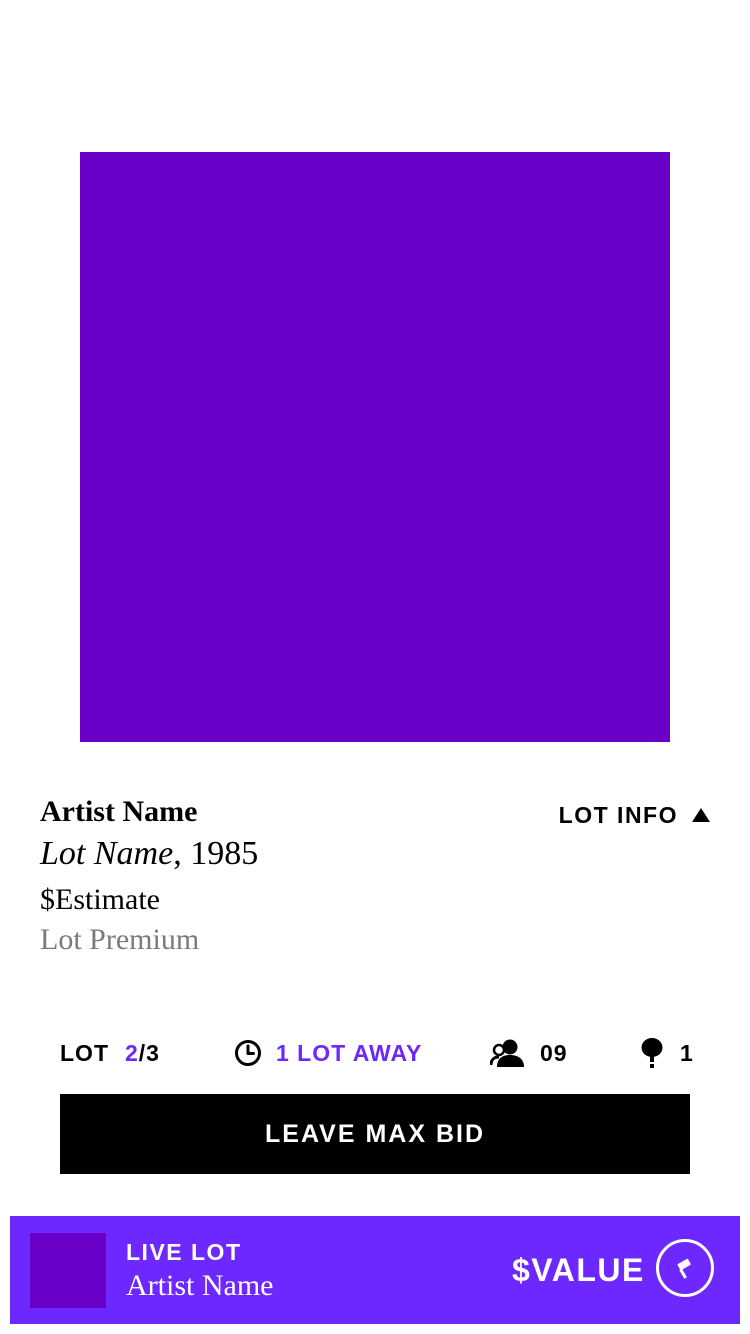  Describe the element at coordinates (701, 815) in the screenshot. I see `caret-up-icon` at that location.